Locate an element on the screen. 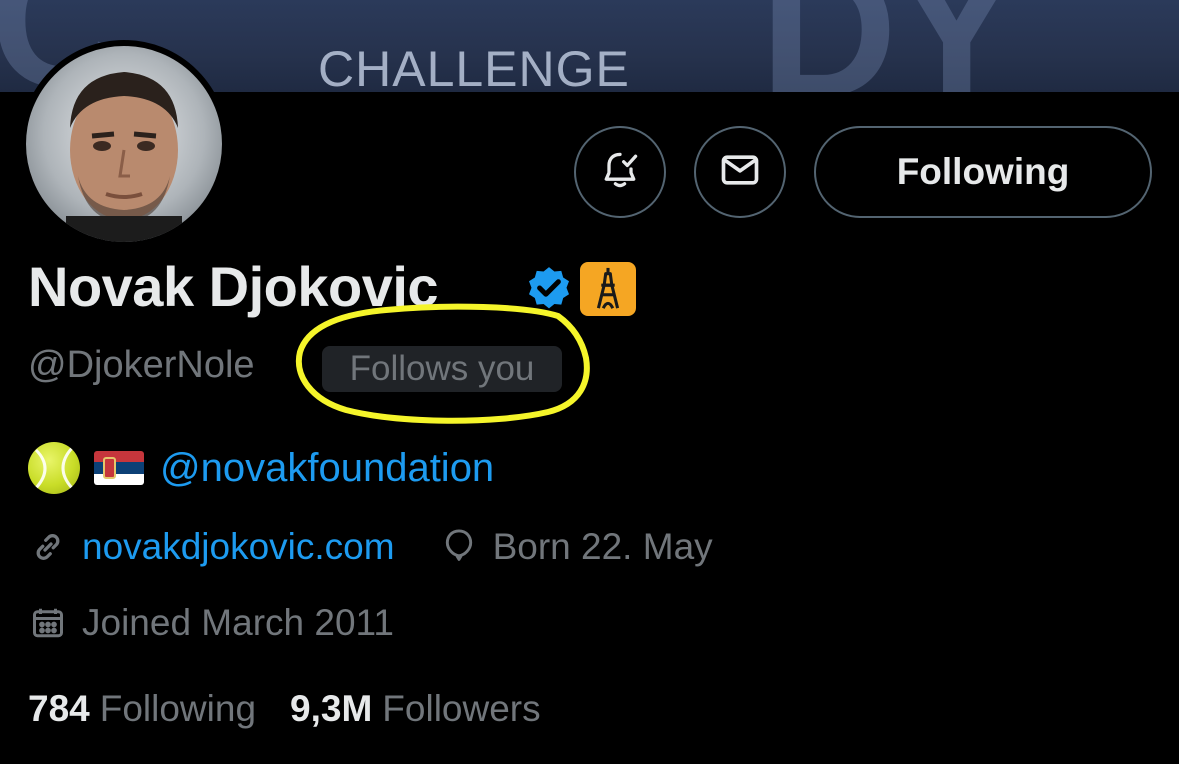 This screenshot has height=764, width=1179. profile-bio: @novakfoundation is located at coordinates (261, 468).